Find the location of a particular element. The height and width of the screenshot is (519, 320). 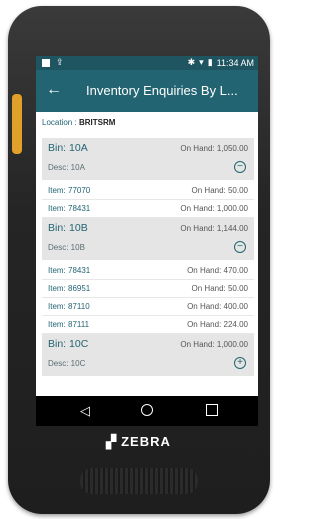

expand-icon: + is located at coordinates (240, 363).